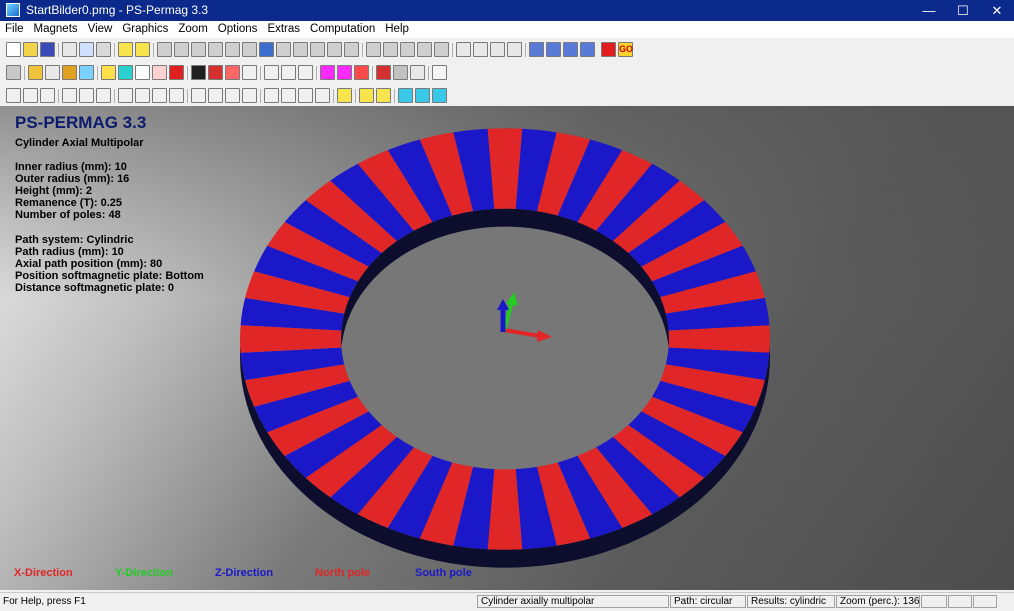  What do you see at coordinates (192, 28) in the screenshot?
I see `menu-zoom: Zoom` at bounding box center [192, 28].